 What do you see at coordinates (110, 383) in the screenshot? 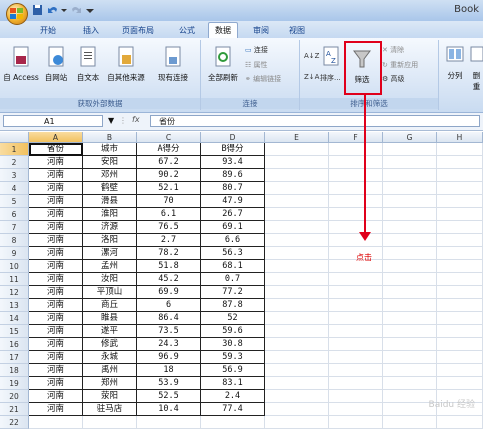
I see `table-cell: 郑州` at bounding box center [110, 383].